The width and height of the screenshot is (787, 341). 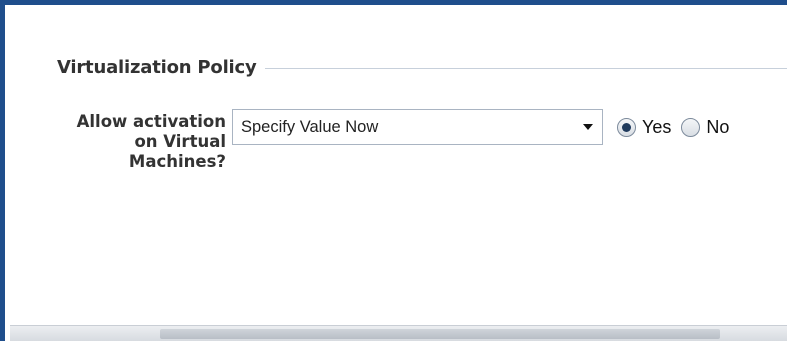 What do you see at coordinates (691, 127) in the screenshot?
I see `radio-button-no` at bounding box center [691, 127].